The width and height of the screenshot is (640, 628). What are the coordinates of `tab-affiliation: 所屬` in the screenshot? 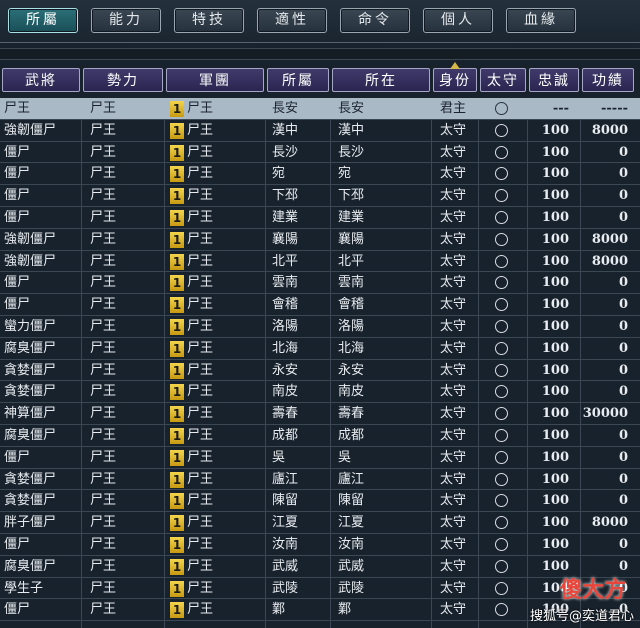 It's located at (43, 20).